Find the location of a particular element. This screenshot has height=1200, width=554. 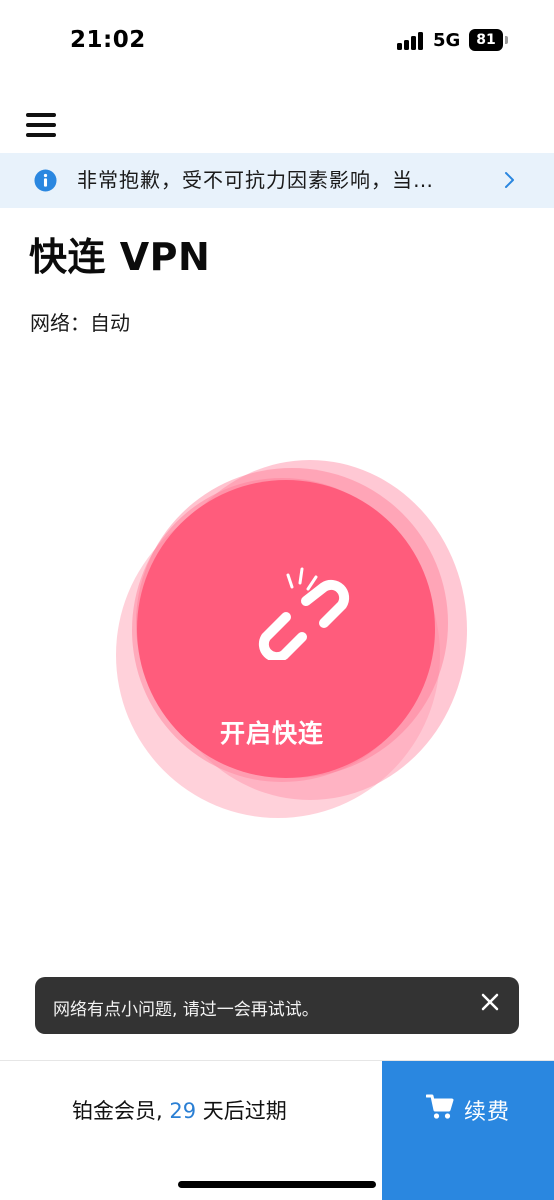

info-icon is located at coordinates (45, 180).